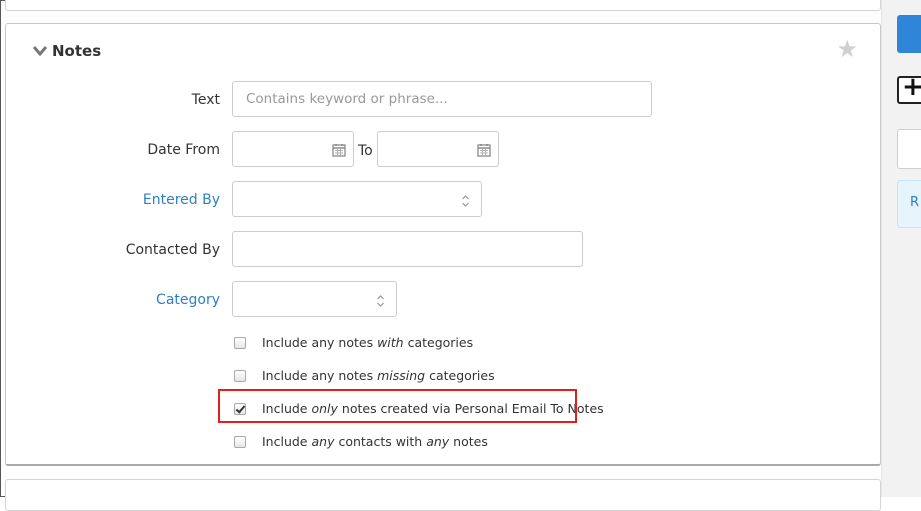  What do you see at coordinates (183, 150) in the screenshot?
I see `date-from-label: Date From` at bounding box center [183, 150].